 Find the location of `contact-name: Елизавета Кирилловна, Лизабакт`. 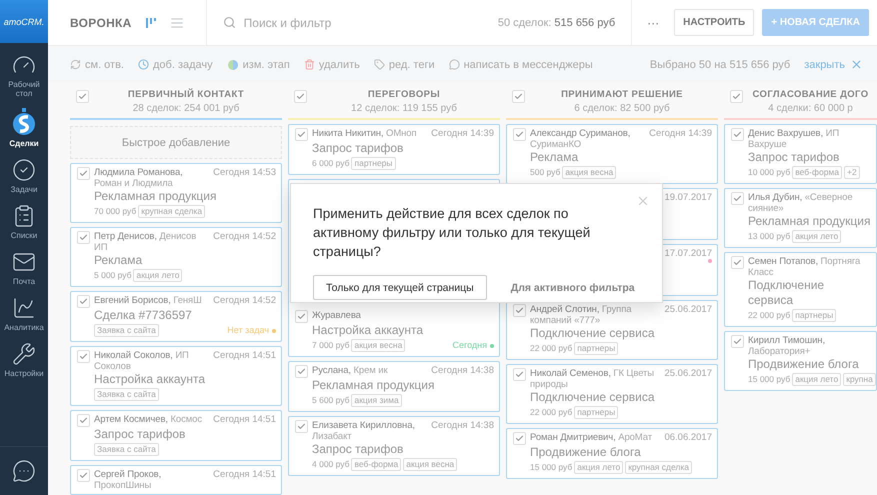

contact-name: Елизавета Кирилловна, Лизабакт is located at coordinates (364, 431).